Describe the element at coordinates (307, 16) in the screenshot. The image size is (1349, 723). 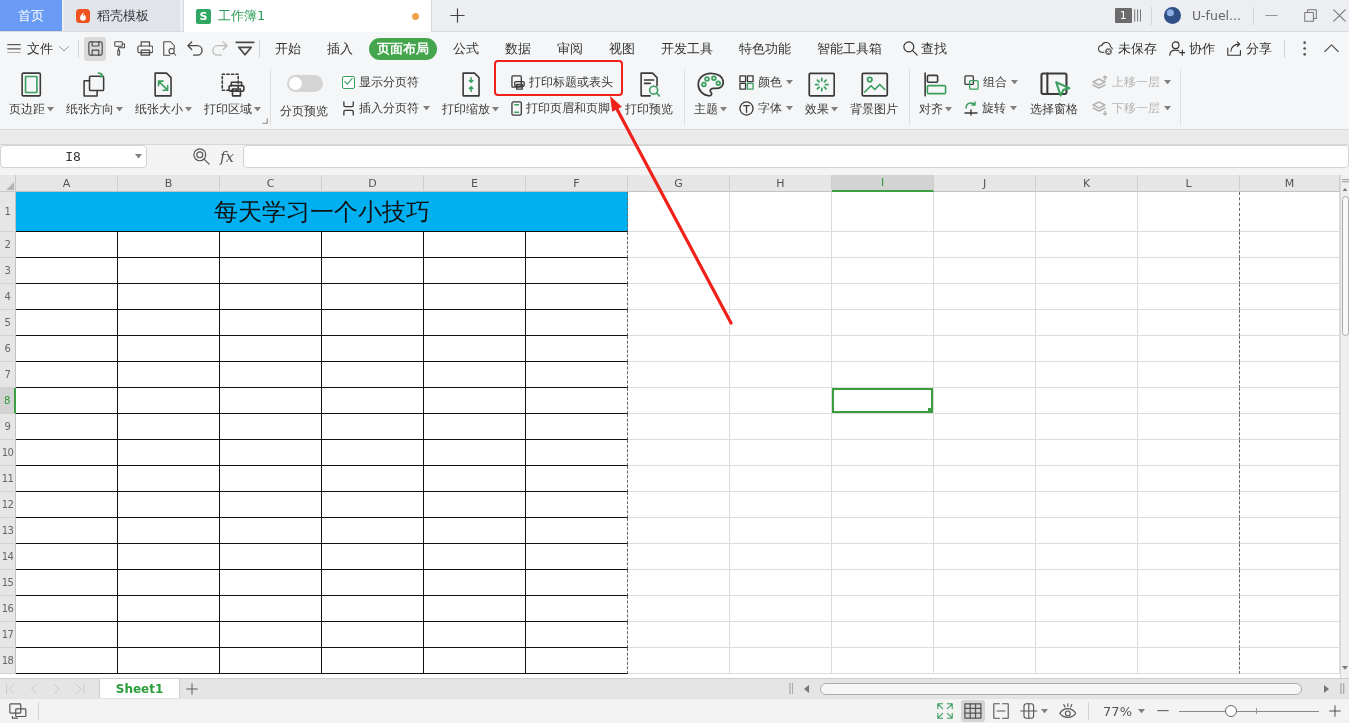
I see `document-tab: S 工作簿1` at that location.